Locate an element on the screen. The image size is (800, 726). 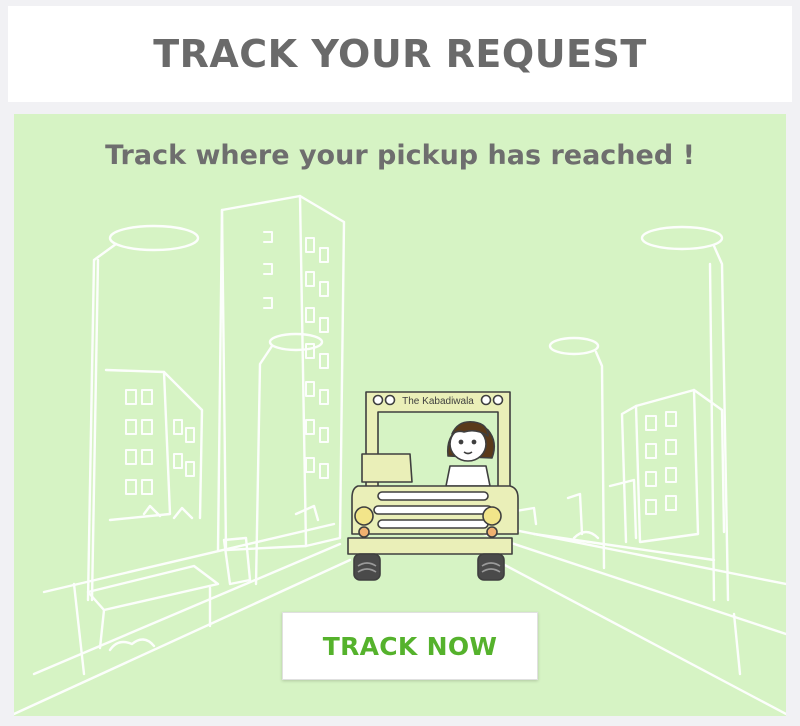
page-header: TRACK YOUR REQUEST is located at coordinates (400, 54).